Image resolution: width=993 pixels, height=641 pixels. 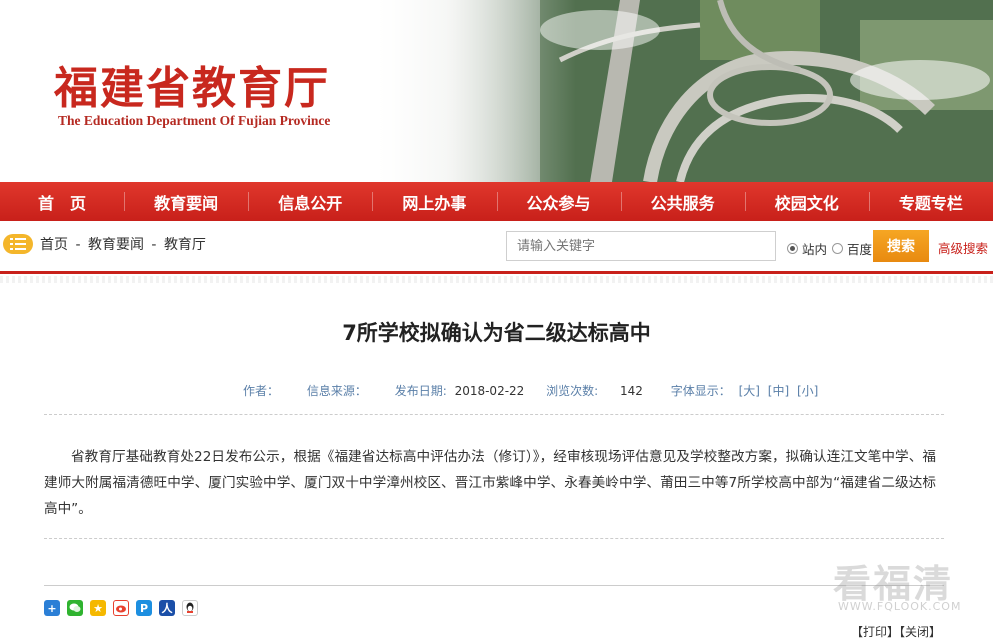 I want to click on date-value: 2018-02-22, so click(x=489, y=391).